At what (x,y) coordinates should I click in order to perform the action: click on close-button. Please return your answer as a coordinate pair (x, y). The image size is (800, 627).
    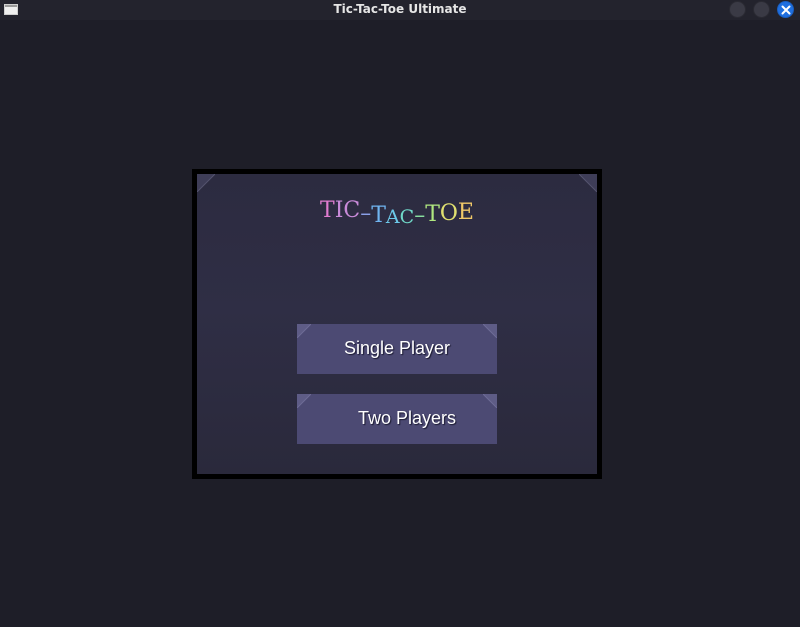
    Looking at the image, I should click on (785, 9).